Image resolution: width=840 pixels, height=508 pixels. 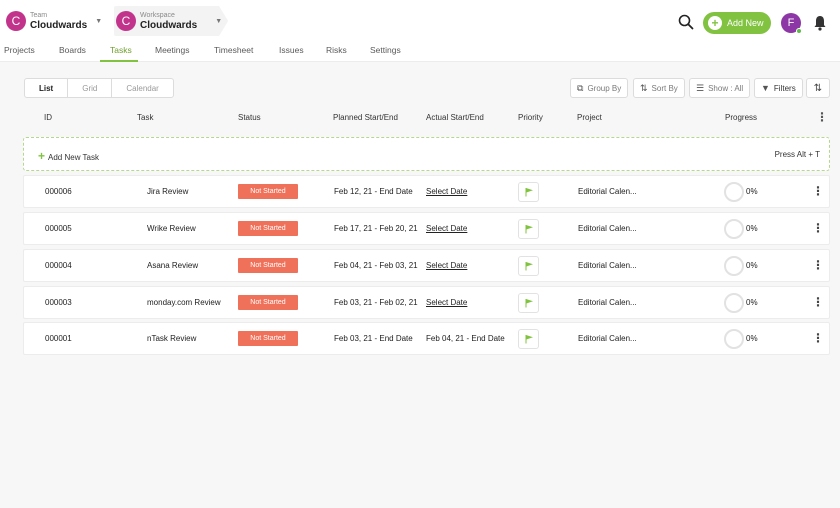 I want to click on task-name: Wrike Review, so click(x=171, y=228).